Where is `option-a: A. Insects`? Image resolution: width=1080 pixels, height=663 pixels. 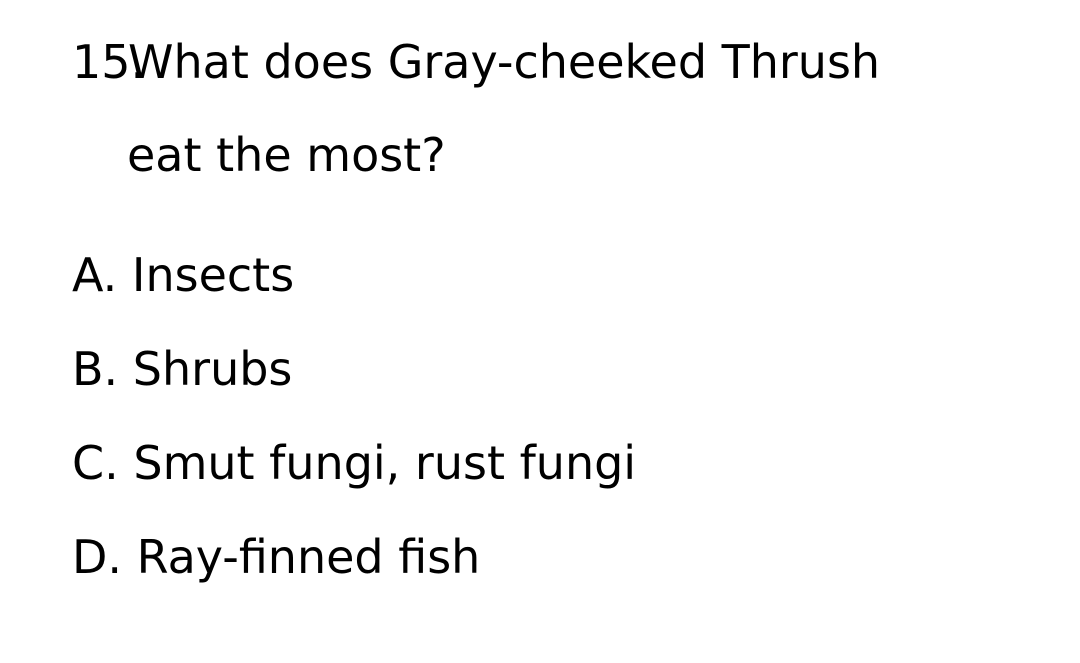 option-a: A. Insects is located at coordinates (354, 290).